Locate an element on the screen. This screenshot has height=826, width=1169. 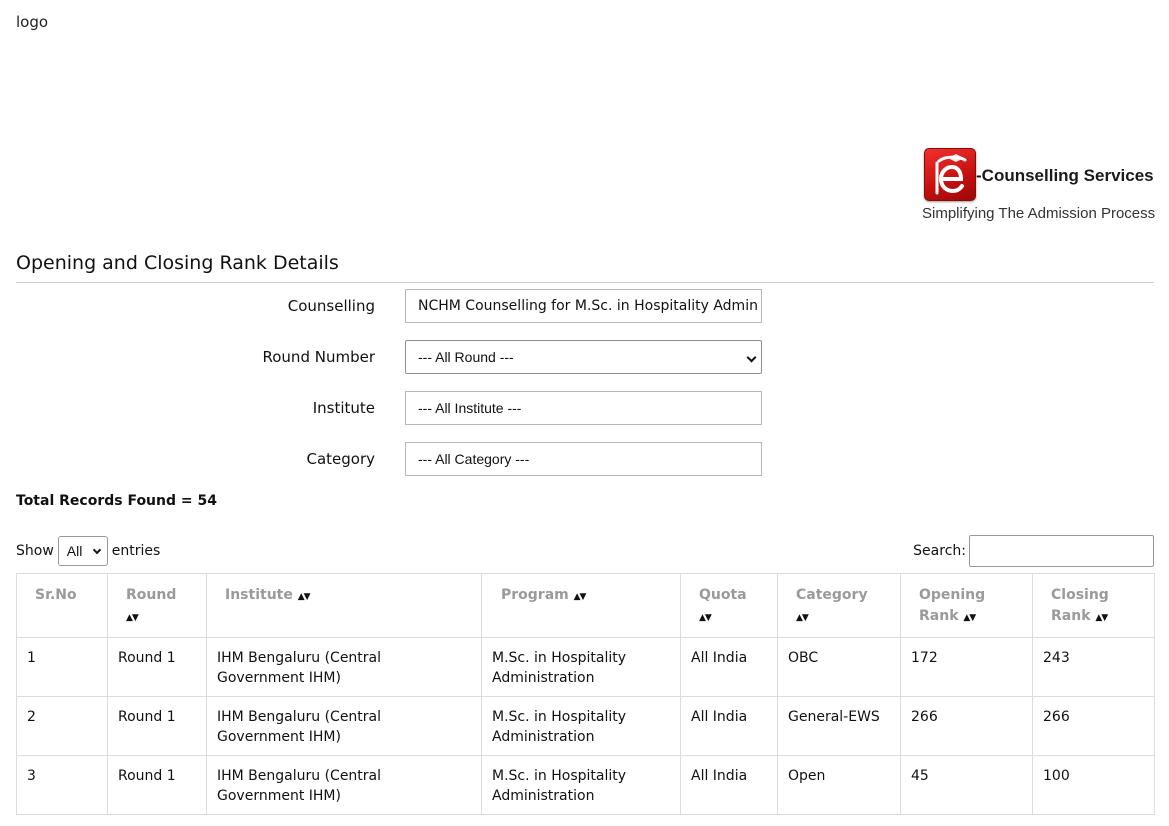
round-label: Round Number is located at coordinates (319, 357).